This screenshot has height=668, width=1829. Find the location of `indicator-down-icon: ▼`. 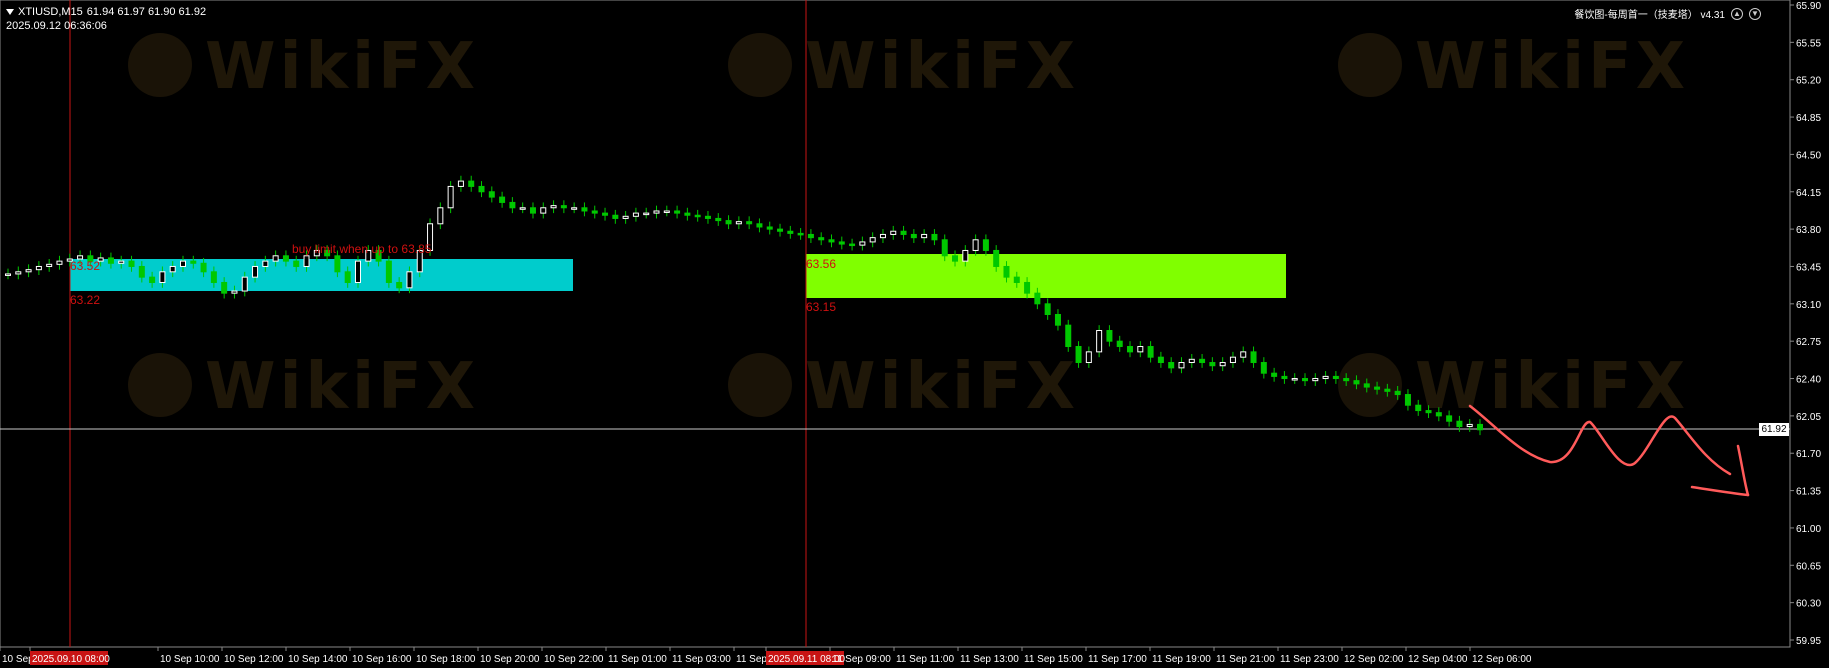

indicator-down-icon: ▼ is located at coordinates (1755, 13).